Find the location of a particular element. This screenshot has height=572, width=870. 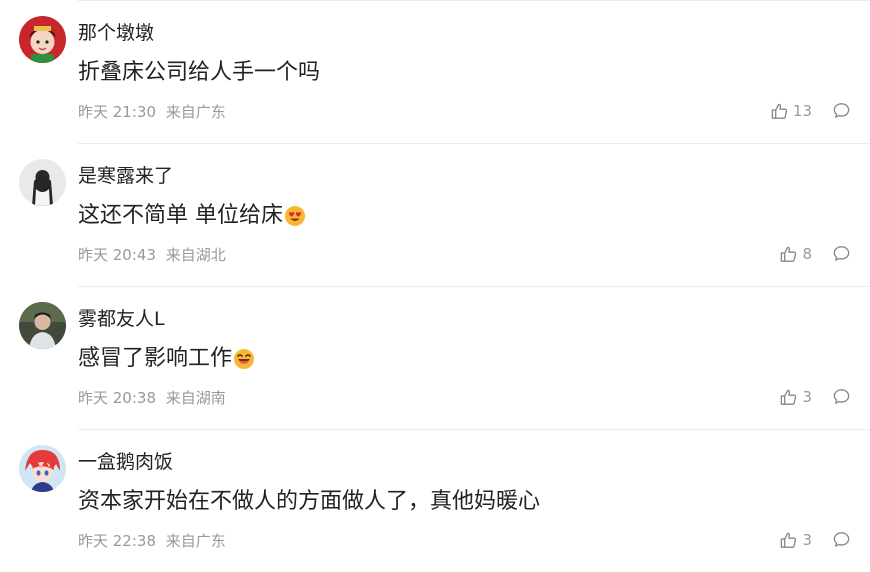

username: 雾都友人L is located at coordinates (121, 319).